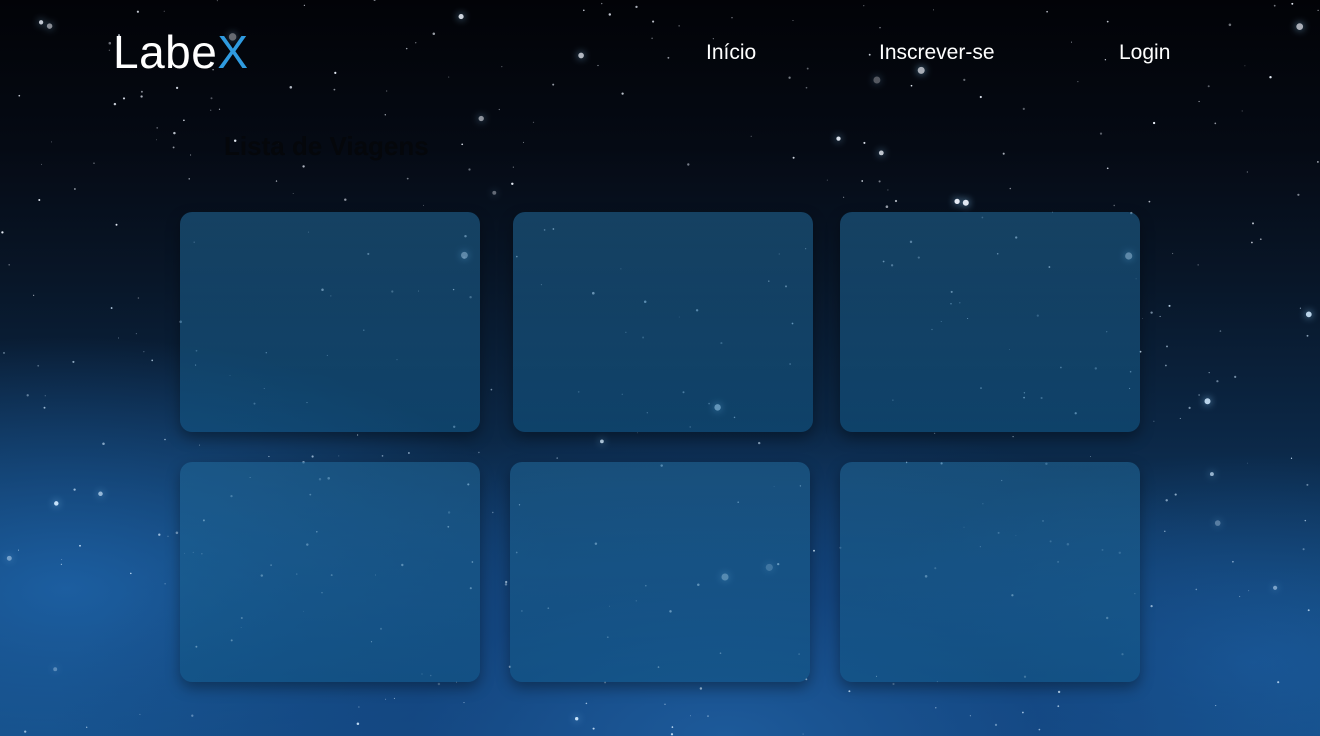 The image size is (1320, 736). What do you see at coordinates (165, 52) in the screenshot?
I see `logo-text: Labe` at bounding box center [165, 52].